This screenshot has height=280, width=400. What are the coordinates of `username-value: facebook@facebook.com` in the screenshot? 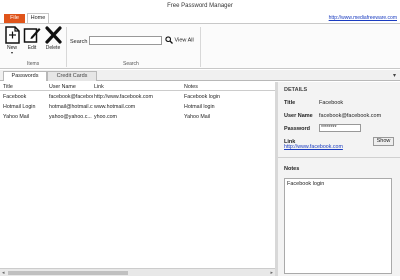 It's located at (350, 116).